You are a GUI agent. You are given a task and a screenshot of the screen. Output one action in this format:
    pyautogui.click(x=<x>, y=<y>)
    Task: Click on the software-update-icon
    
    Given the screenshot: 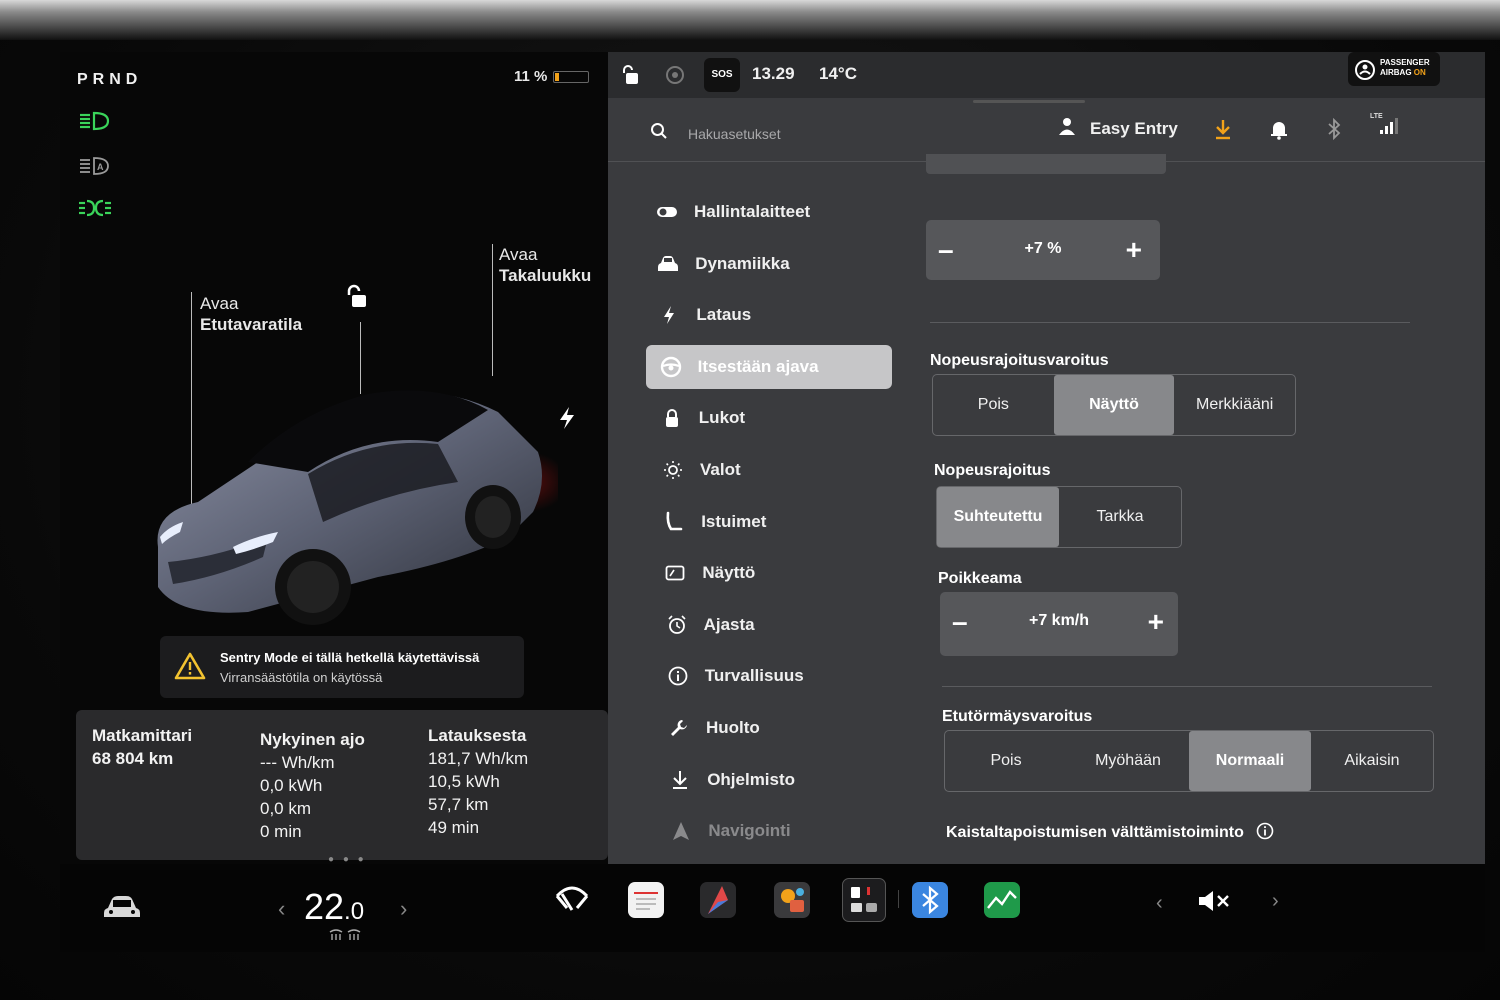 What is the action you would take?
    pyautogui.click(x=1223, y=131)
    